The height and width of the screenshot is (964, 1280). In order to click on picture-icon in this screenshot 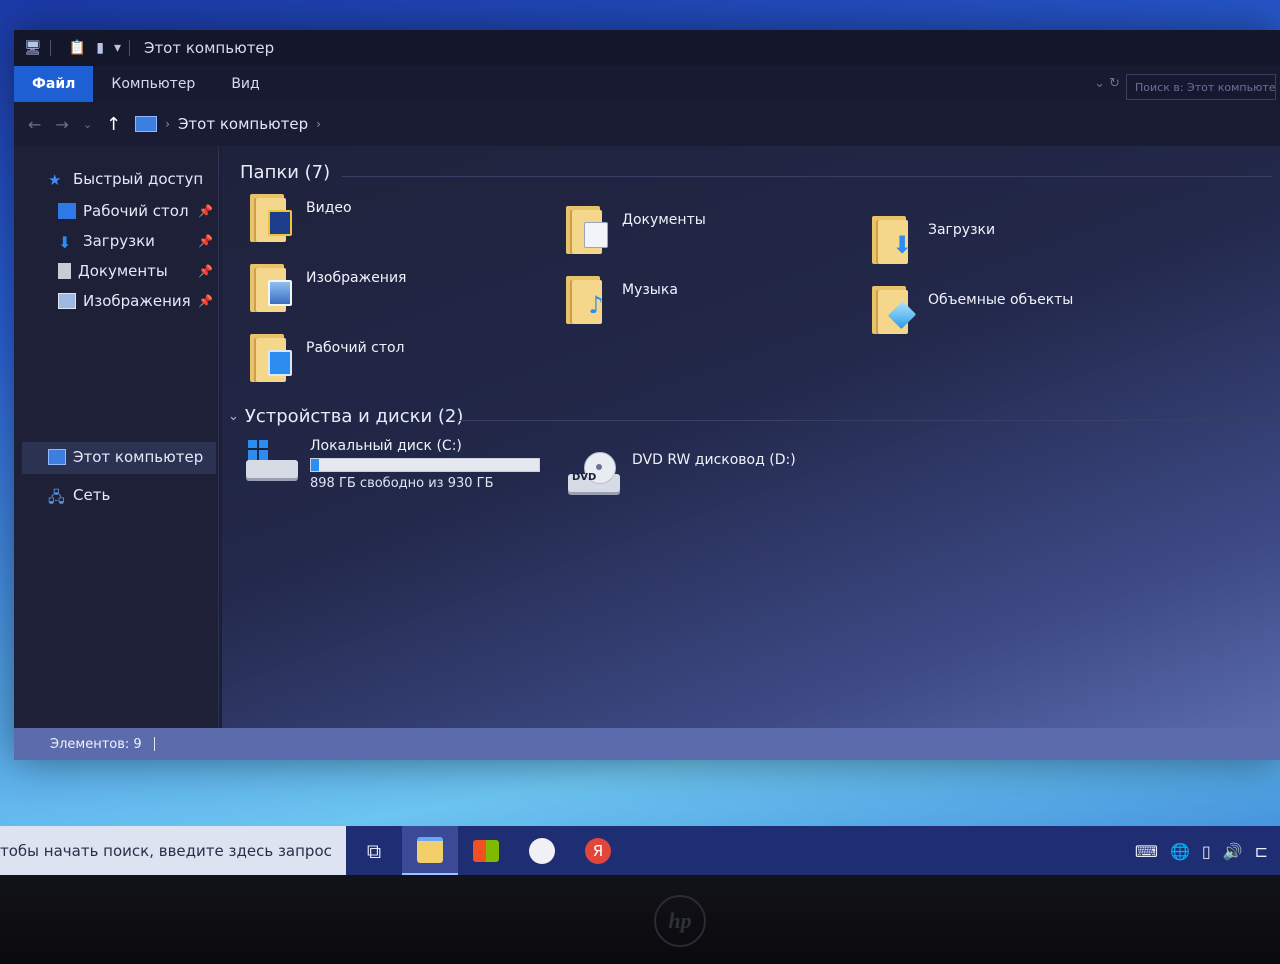, I will do `click(67, 301)`.